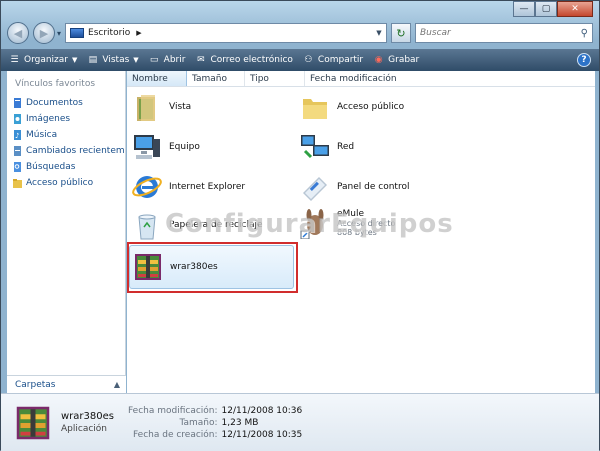 Image resolution: width=600 pixels, height=451 pixels. Describe the element at coordinates (165, 147) in the screenshot. I see `item-computer: Equipo` at that location.